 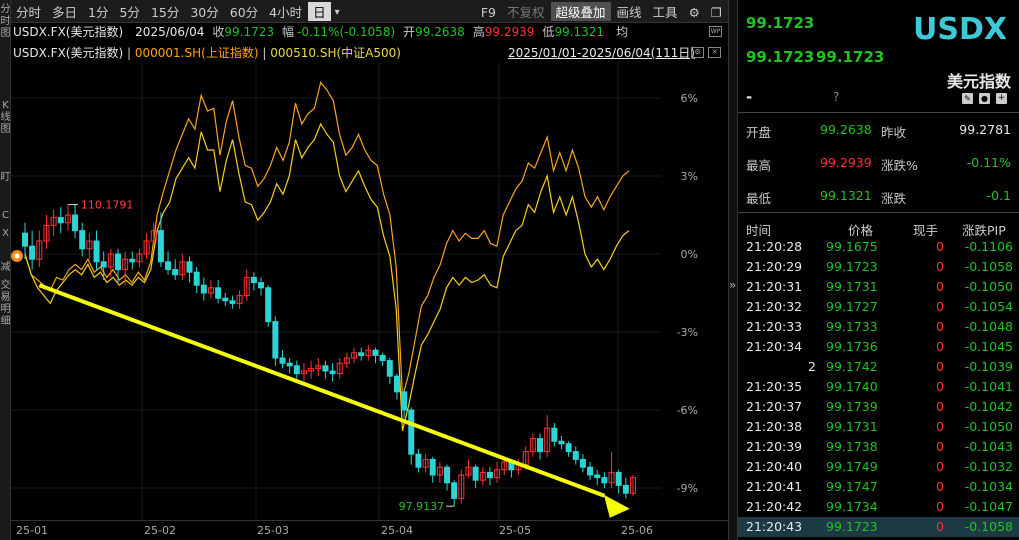 I want to click on legend-overlay-a500: 000510.SH(中证A500), so click(x=335, y=53).